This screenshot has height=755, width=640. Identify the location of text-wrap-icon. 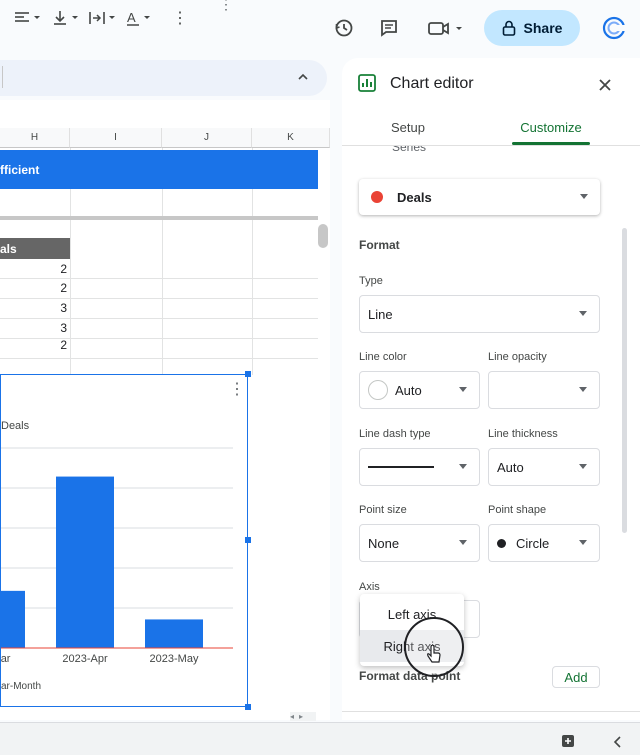
(103, 18).